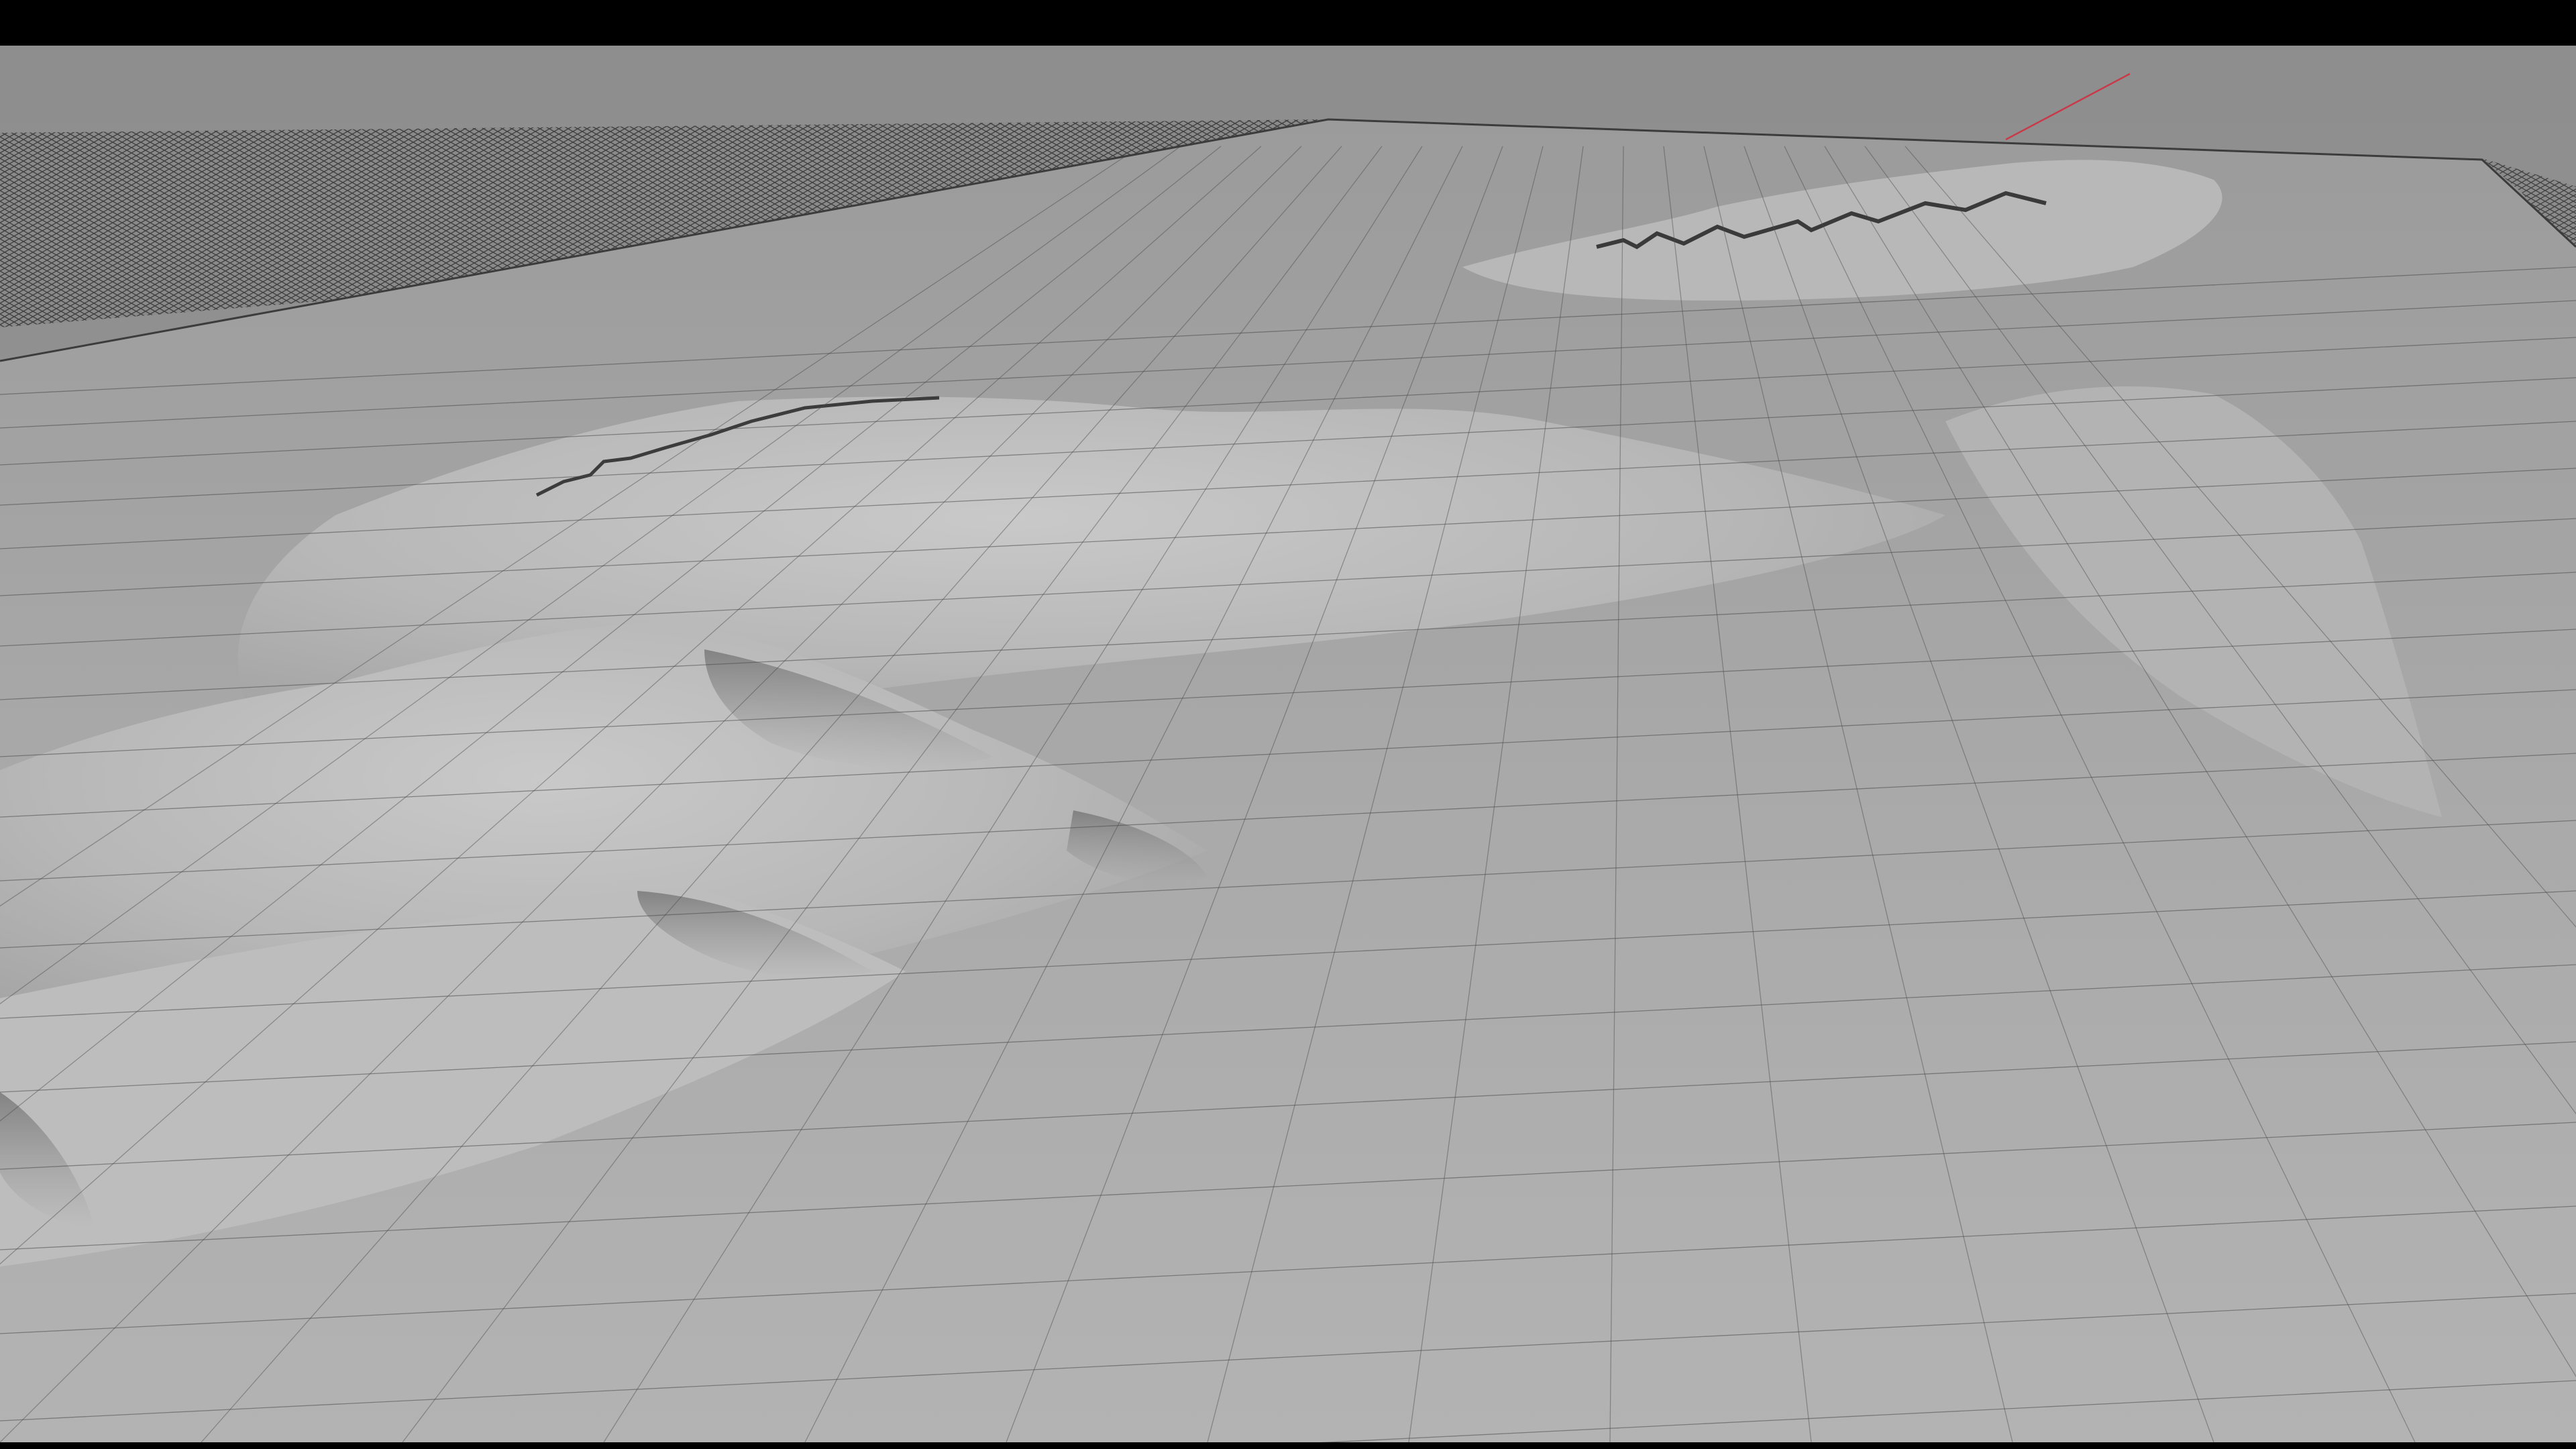 The width and height of the screenshot is (2576, 1449). What do you see at coordinates (1288, 23) in the screenshot?
I see `letterbox-top` at bounding box center [1288, 23].